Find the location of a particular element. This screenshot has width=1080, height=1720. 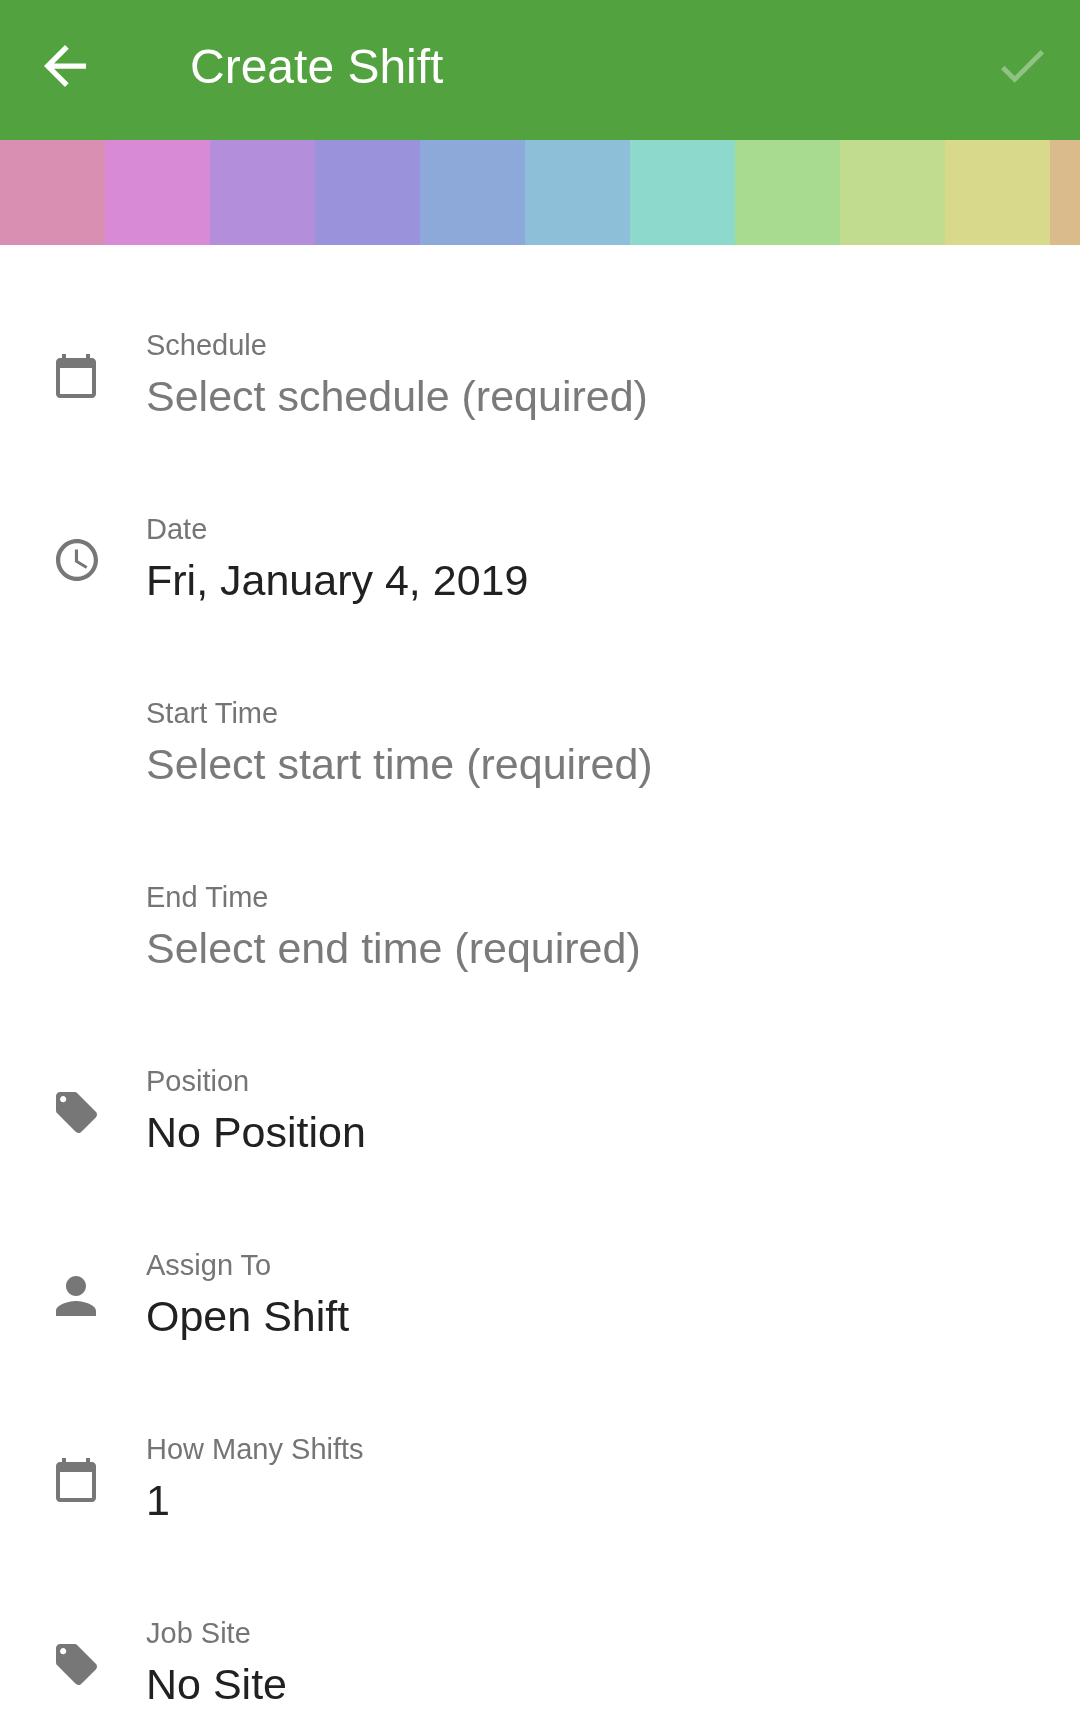

picker-field: No Position is located at coordinates (256, 1132).